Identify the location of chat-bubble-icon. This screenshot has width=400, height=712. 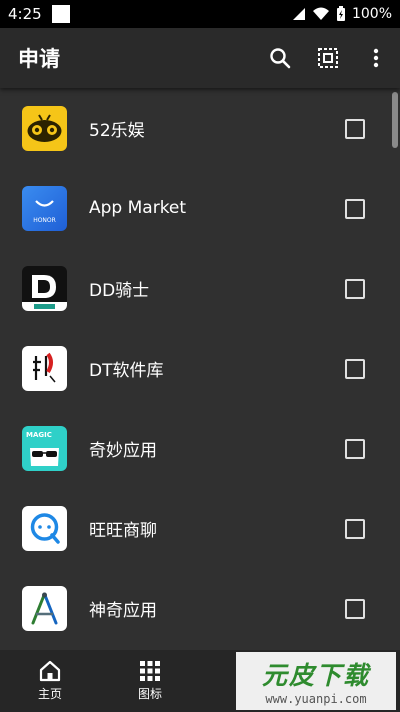
(44, 528).